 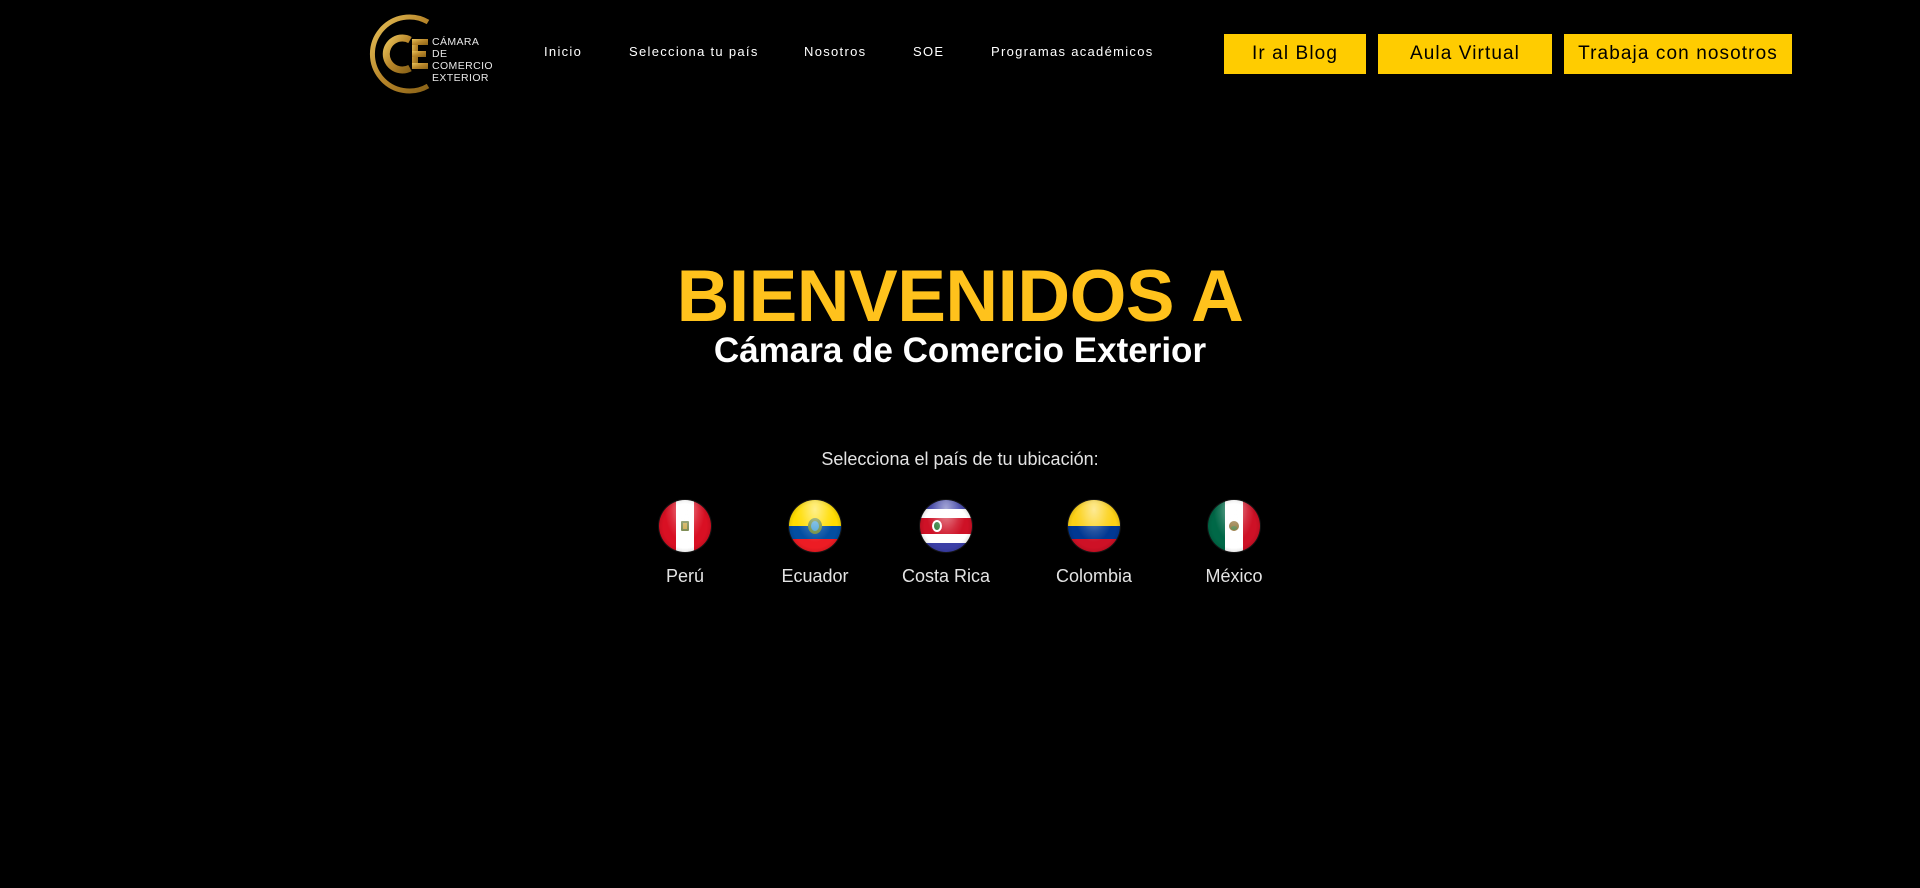 What do you see at coordinates (1234, 526) in the screenshot?
I see `mexico-flag-icon` at bounding box center [1234, 526].